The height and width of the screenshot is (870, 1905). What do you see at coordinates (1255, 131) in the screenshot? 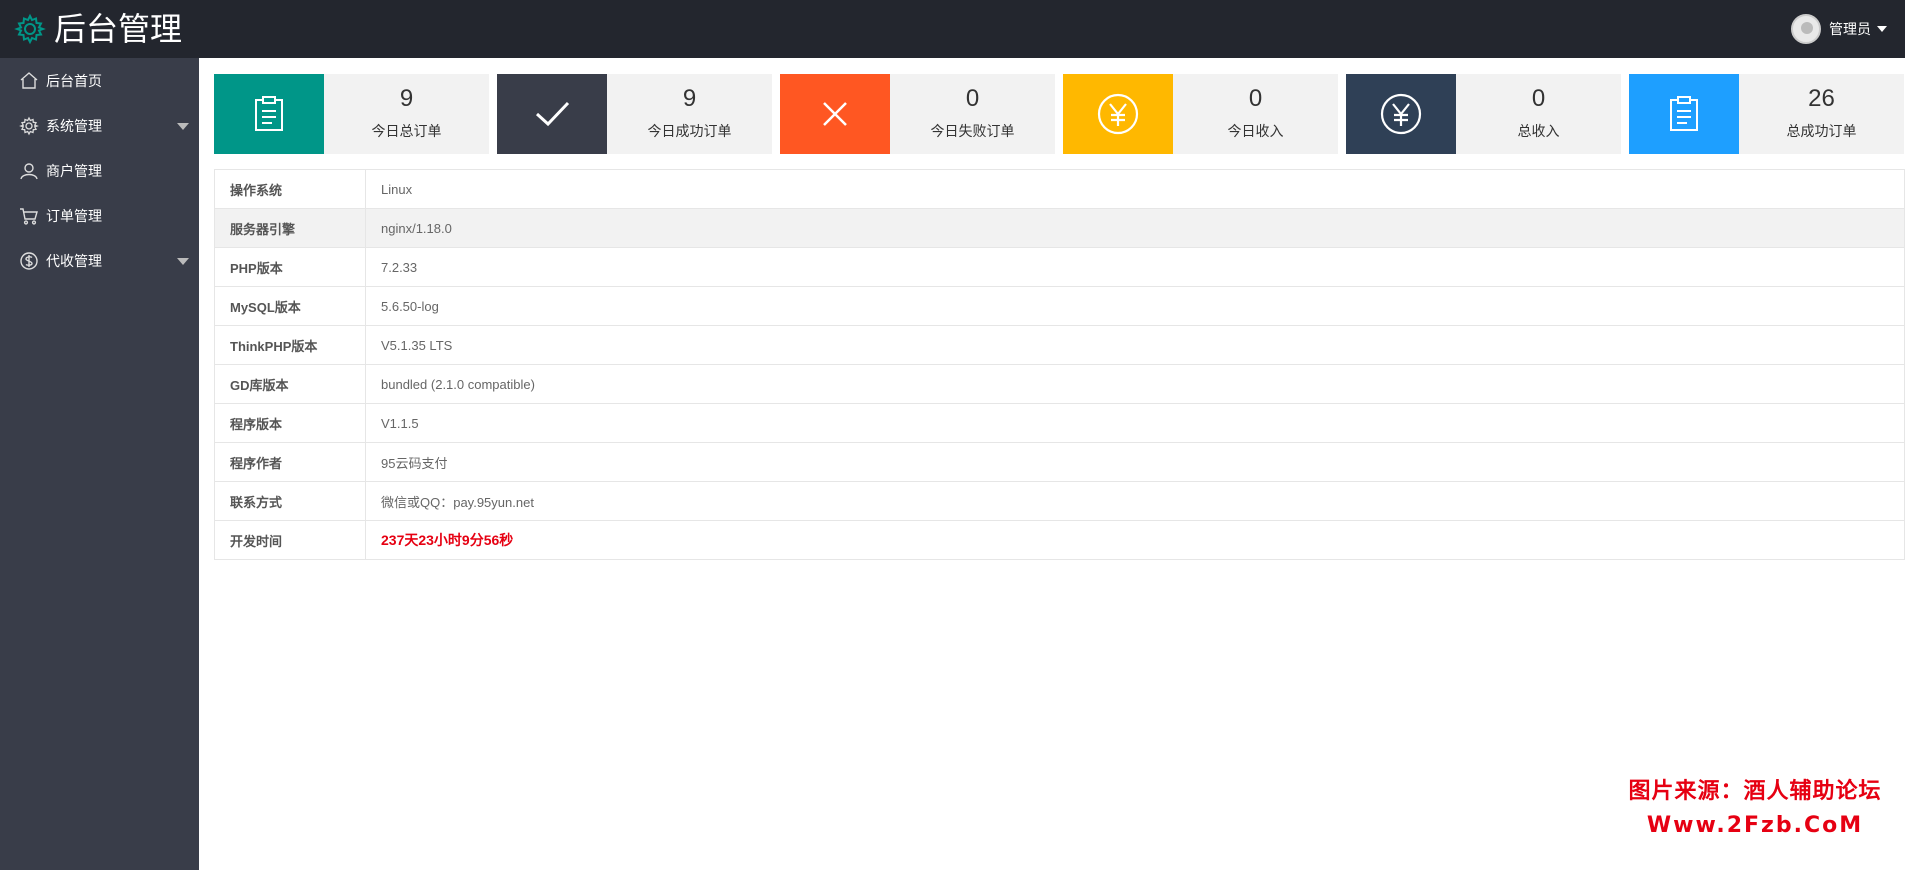
I see `stat-label: 今日收入` at bounding box center [1255, 131].